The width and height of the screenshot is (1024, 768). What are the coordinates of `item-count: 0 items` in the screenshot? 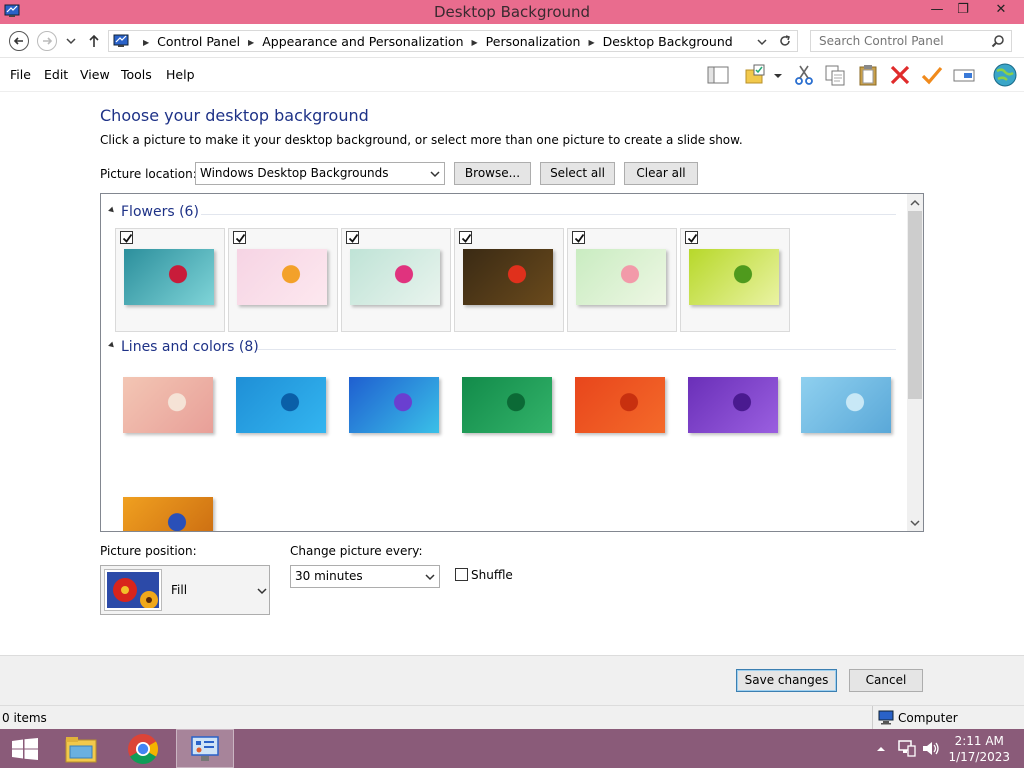 It's located at (24, 718).